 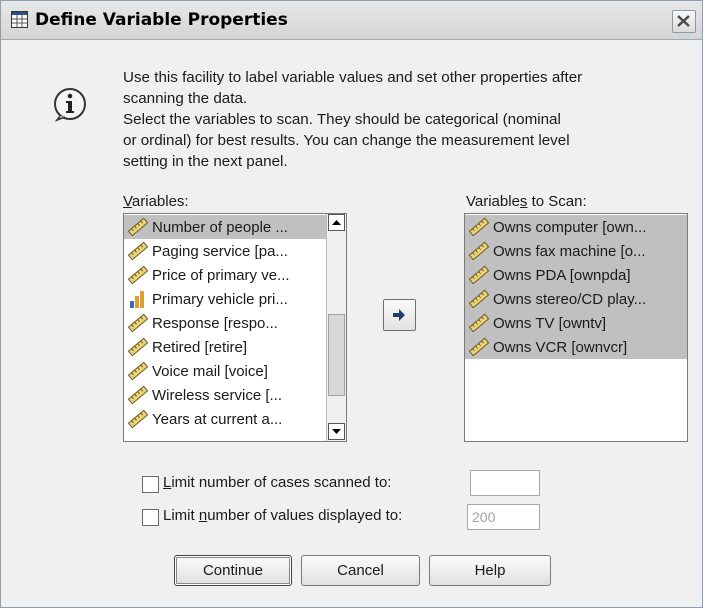 I want to click on limit-cases-checkbox, so click(x=150, y=484).